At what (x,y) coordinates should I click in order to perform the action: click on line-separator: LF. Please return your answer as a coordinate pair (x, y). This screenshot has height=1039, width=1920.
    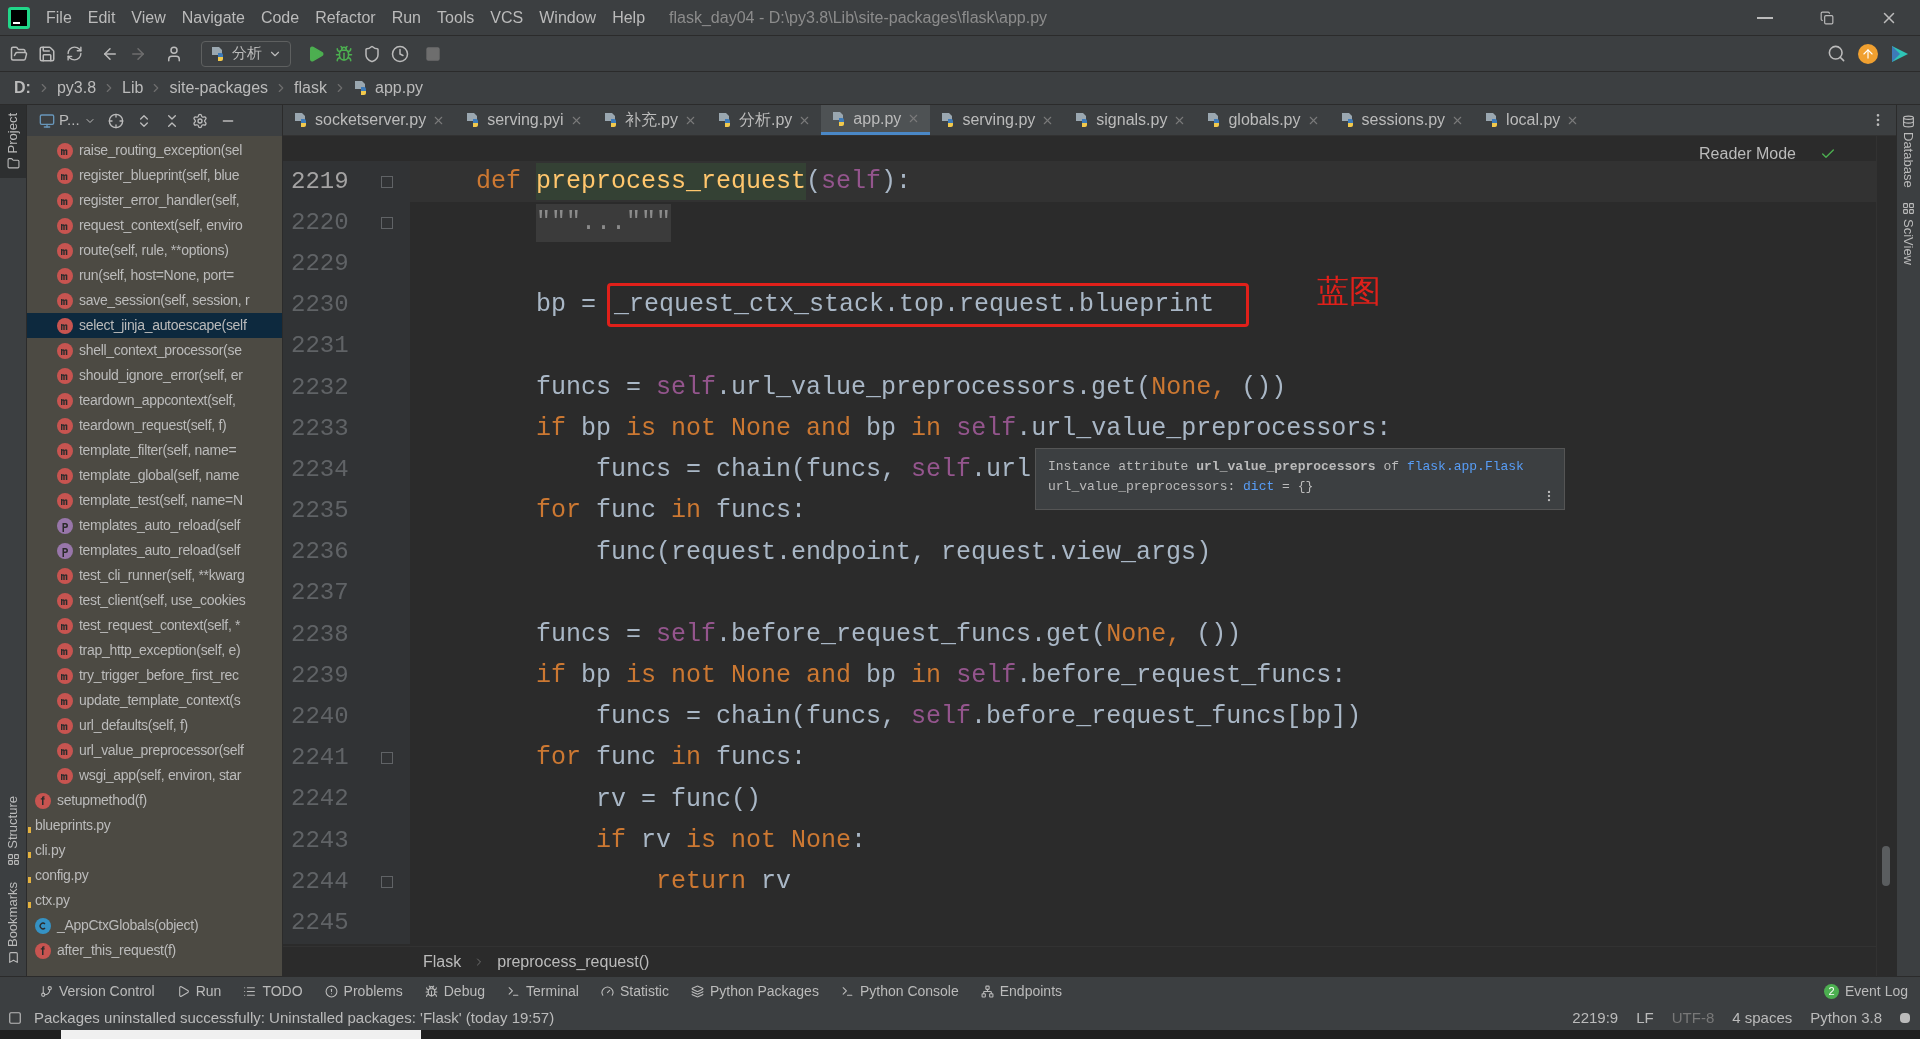
    Looking at the image, I should click on (1645, 1018).